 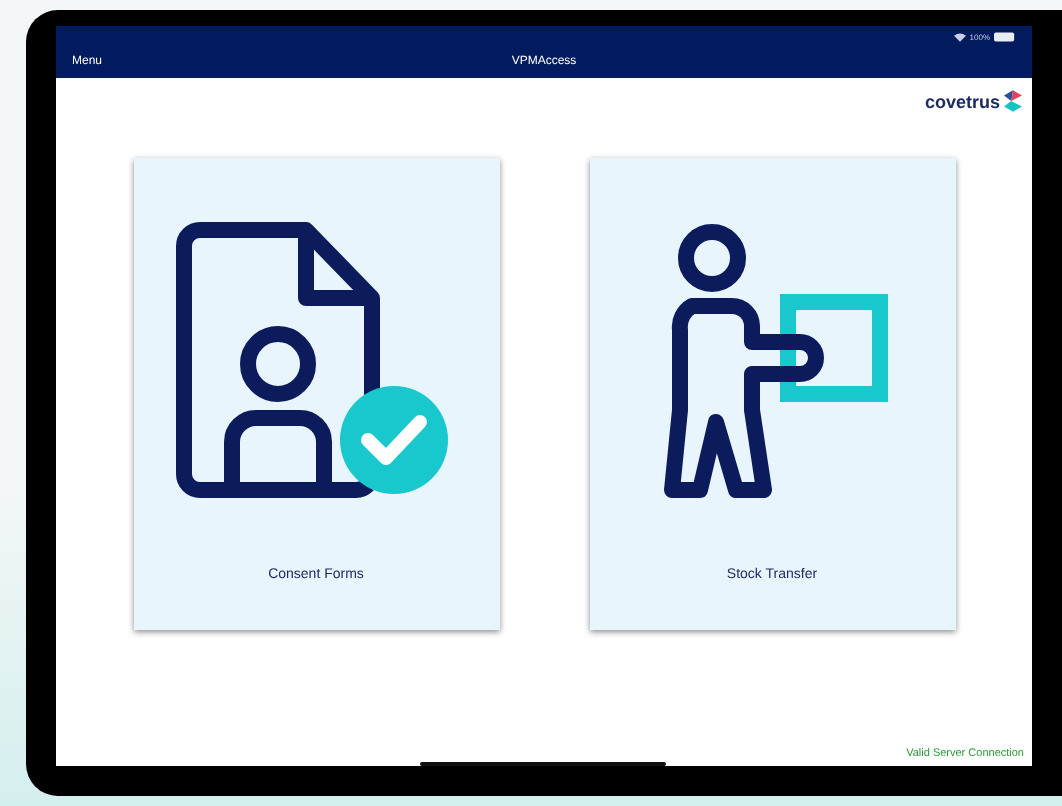 I want to click on wifi-icon, so click(x=959, y=36).